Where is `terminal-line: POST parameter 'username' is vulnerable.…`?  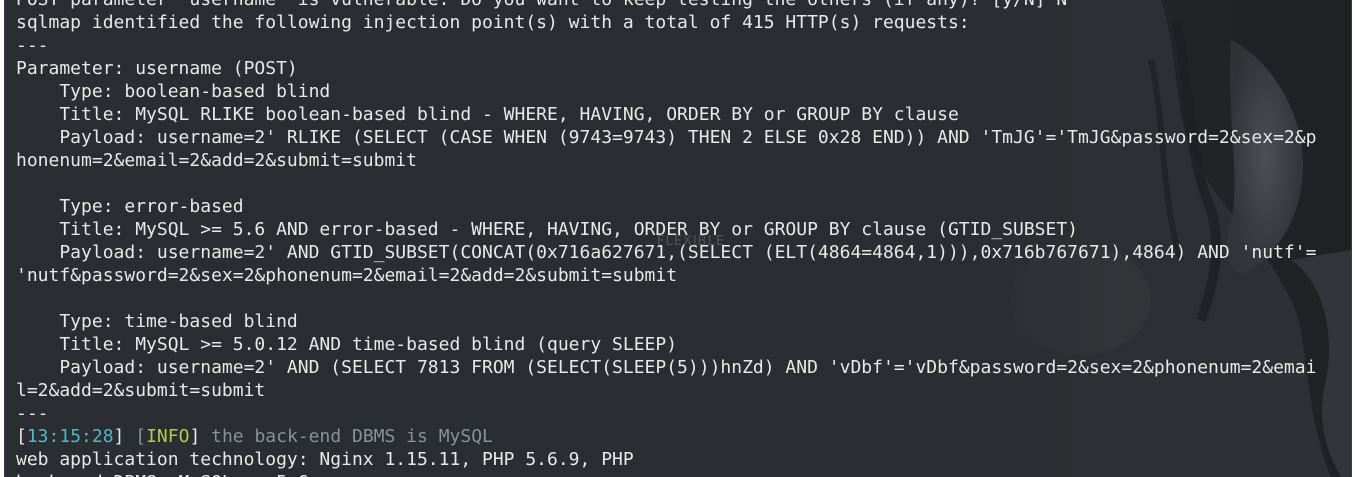
terminal-line: POST parameter 'username' is vulnerable.… is located at coordinates (666, 5).